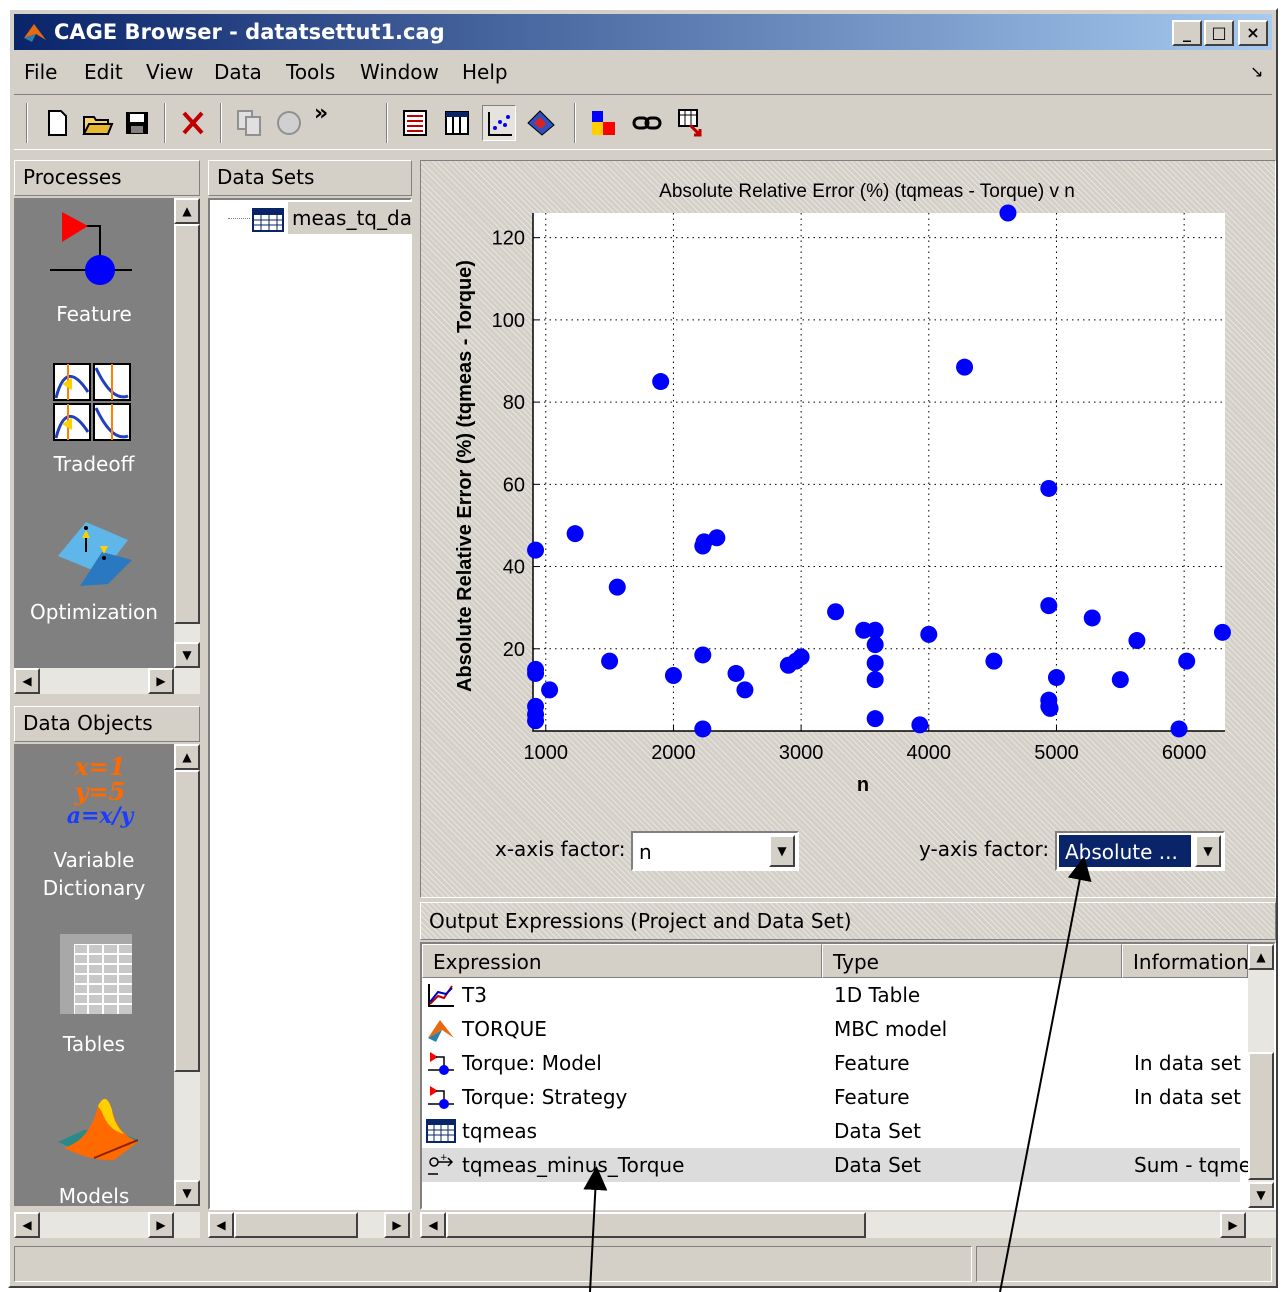 This screenshot has width=1285, height=1292. I want to click on copy-icon, so click(249, 123).